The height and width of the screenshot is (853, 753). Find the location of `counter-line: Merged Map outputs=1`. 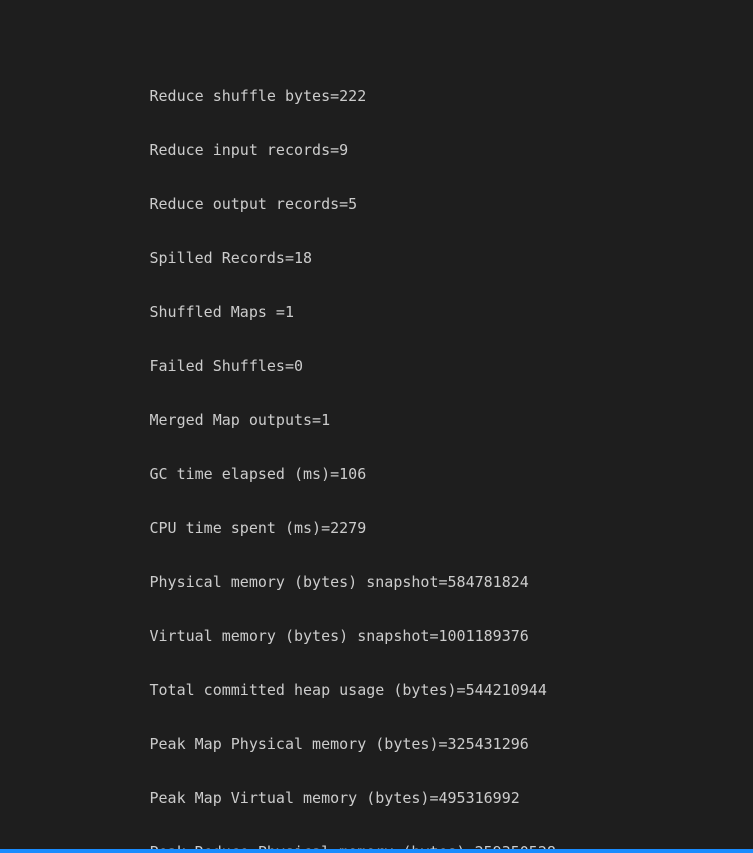

counter-line: Merged Map outputs=1 is located at coordinates (168, 420).